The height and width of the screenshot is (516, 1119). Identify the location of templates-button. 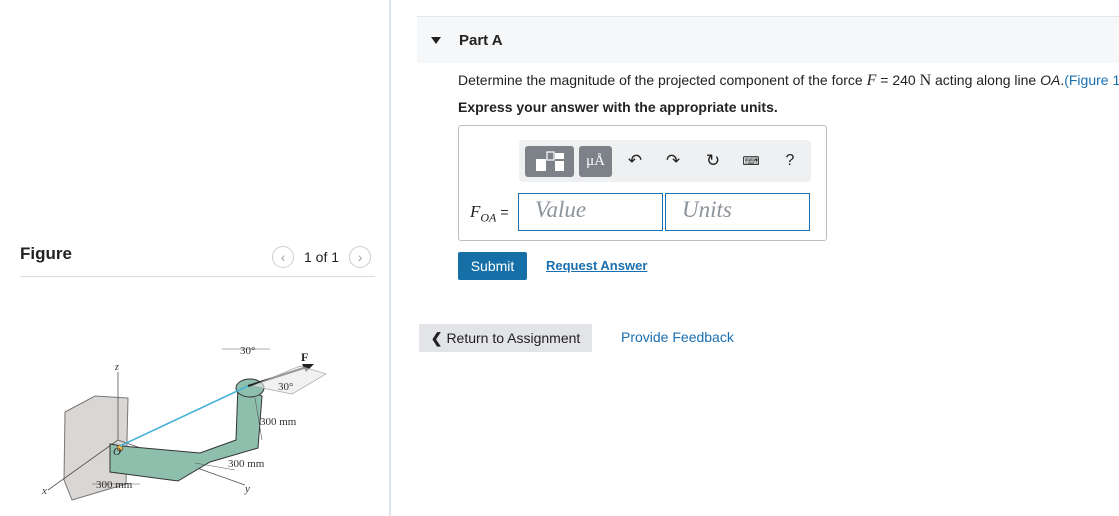
(549, 161).